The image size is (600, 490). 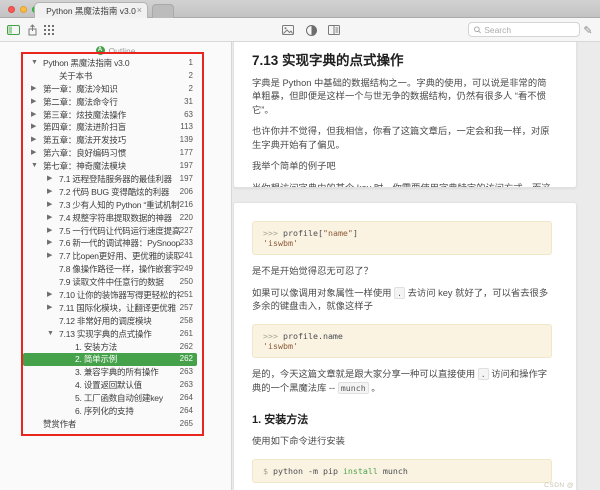 I want to click on tab-close-icon: ×, so click(x=139, y=10).